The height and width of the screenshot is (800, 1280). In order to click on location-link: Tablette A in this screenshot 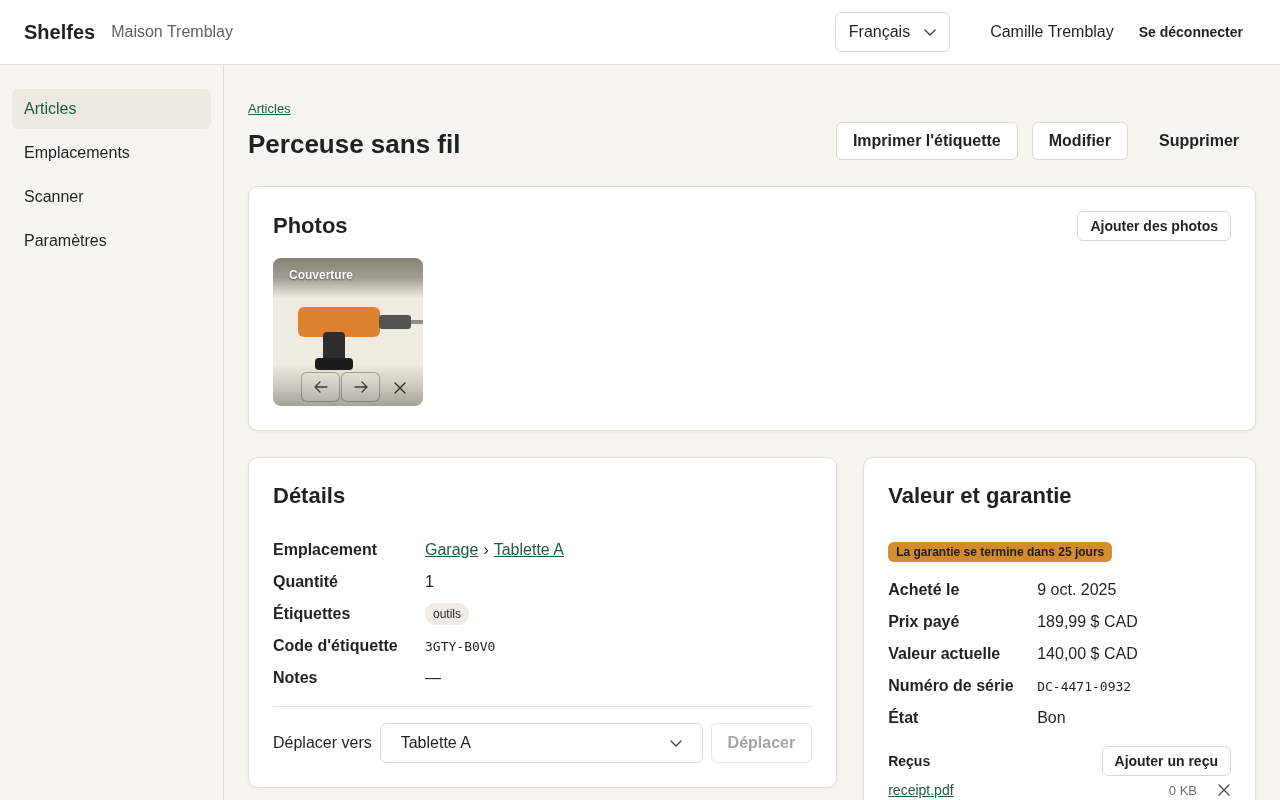, I will do `click(528, 550)`.